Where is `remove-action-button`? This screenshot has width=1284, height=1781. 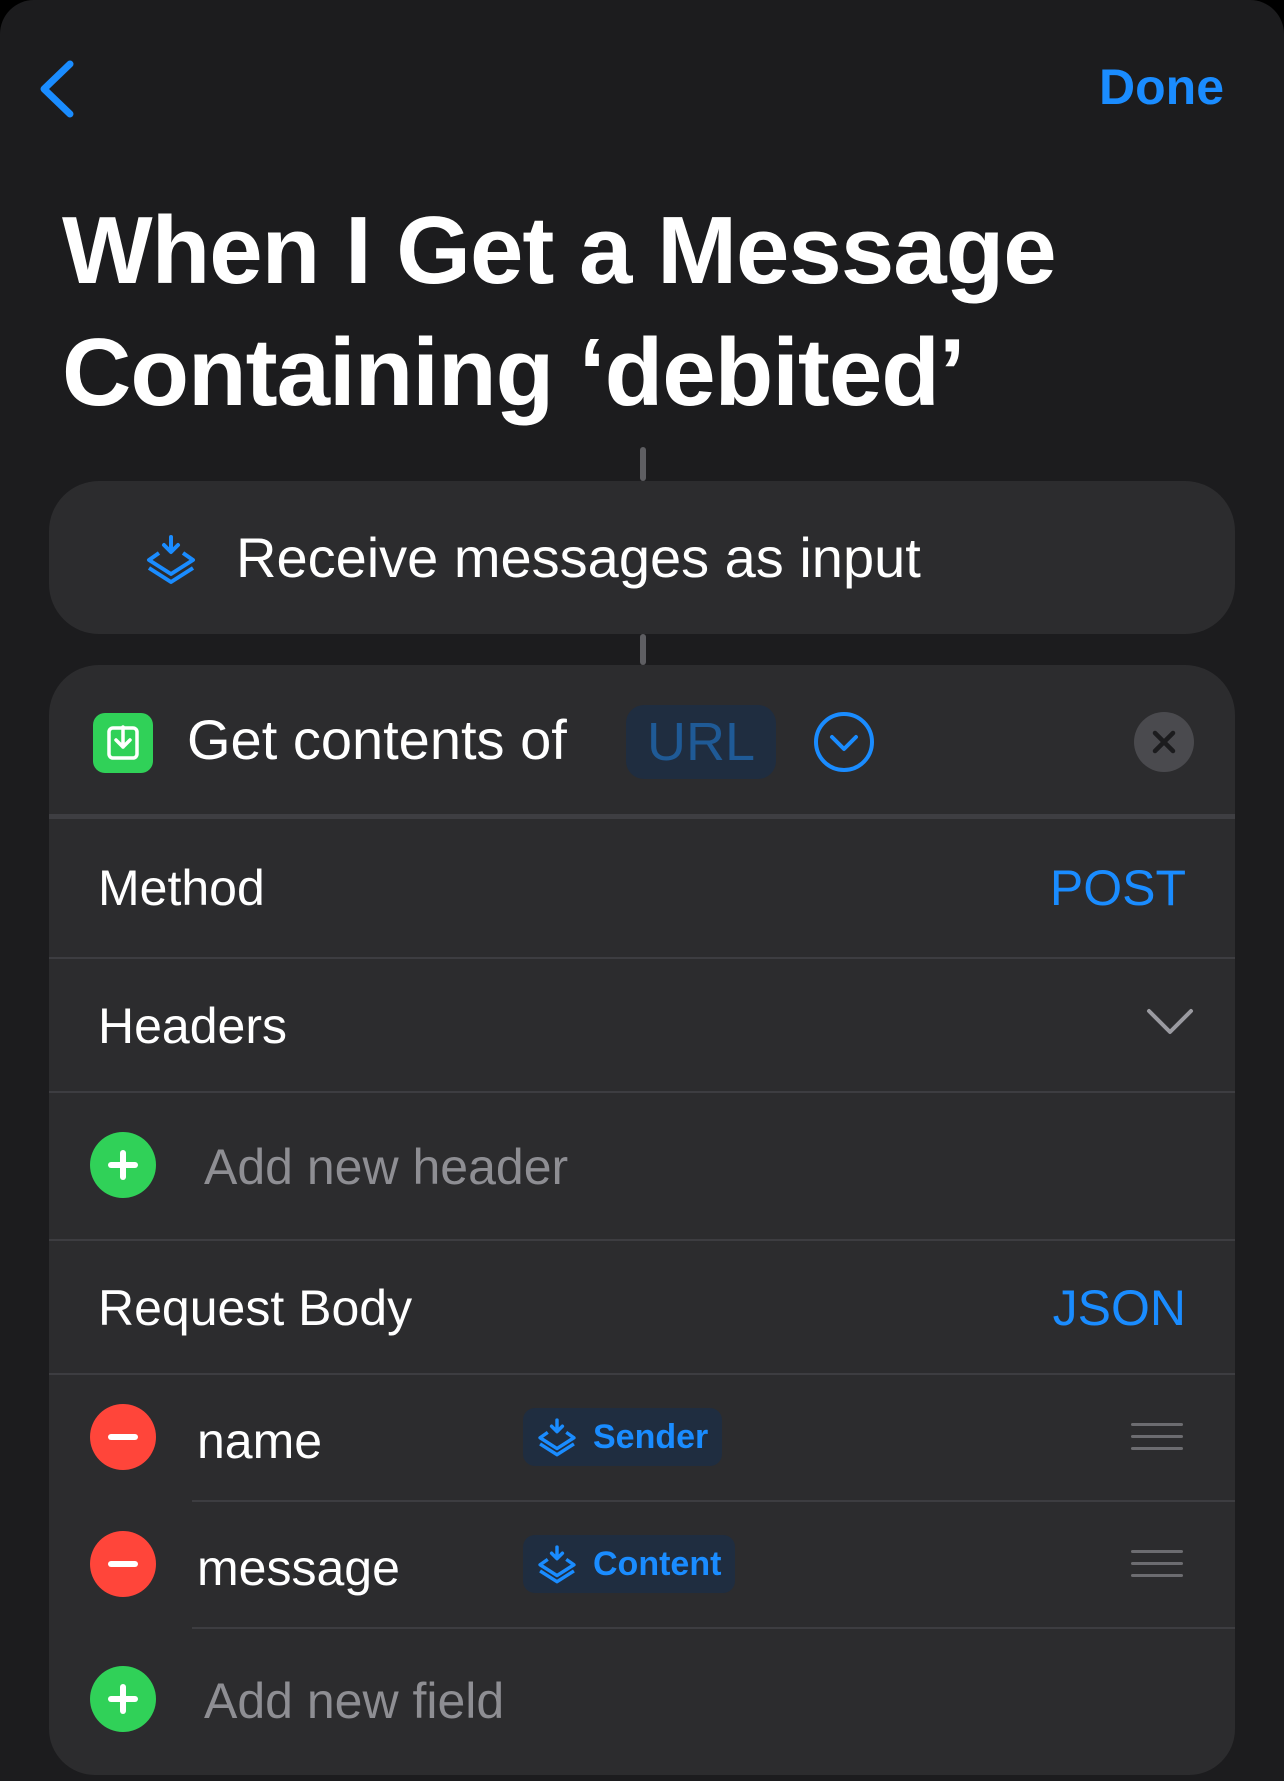 remove-action-button is located at coordinates (1164, 742).